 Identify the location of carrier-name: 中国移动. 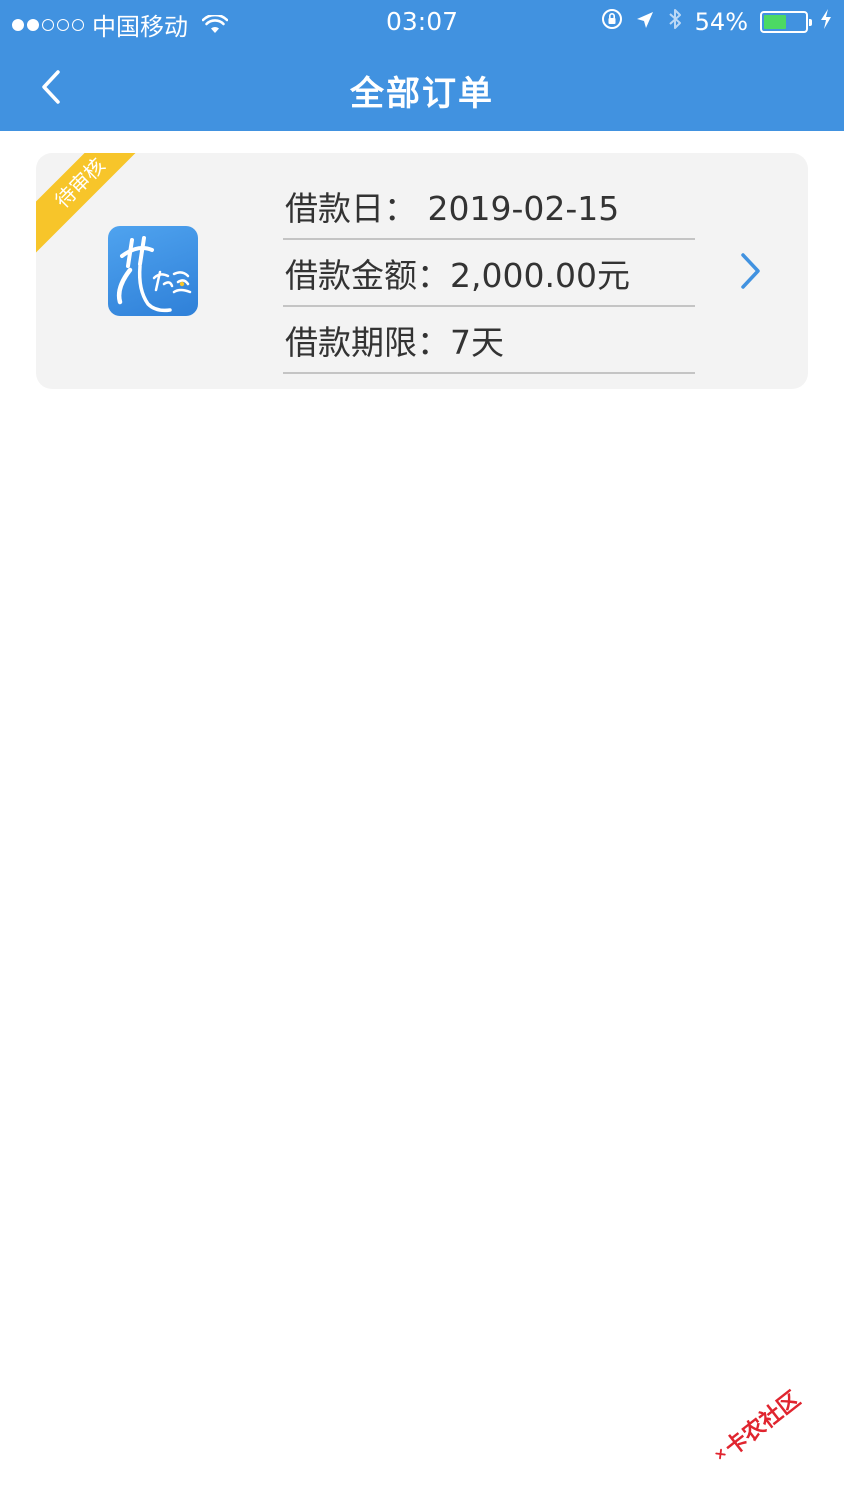
(140, 27).